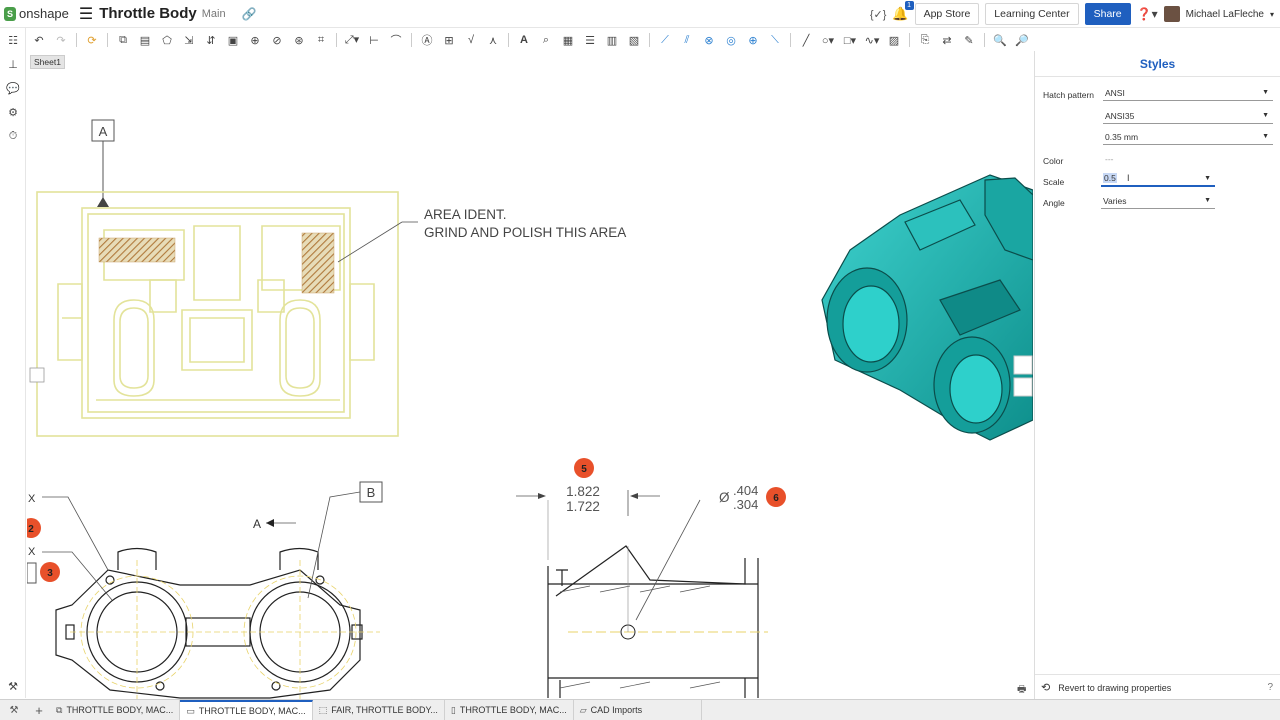 Image resolution: width=1280 pixels, height=720 pixels. Describe the element at coordinates (39, 710) in the screenshot. I see `add-tab-icon: +` at that location.